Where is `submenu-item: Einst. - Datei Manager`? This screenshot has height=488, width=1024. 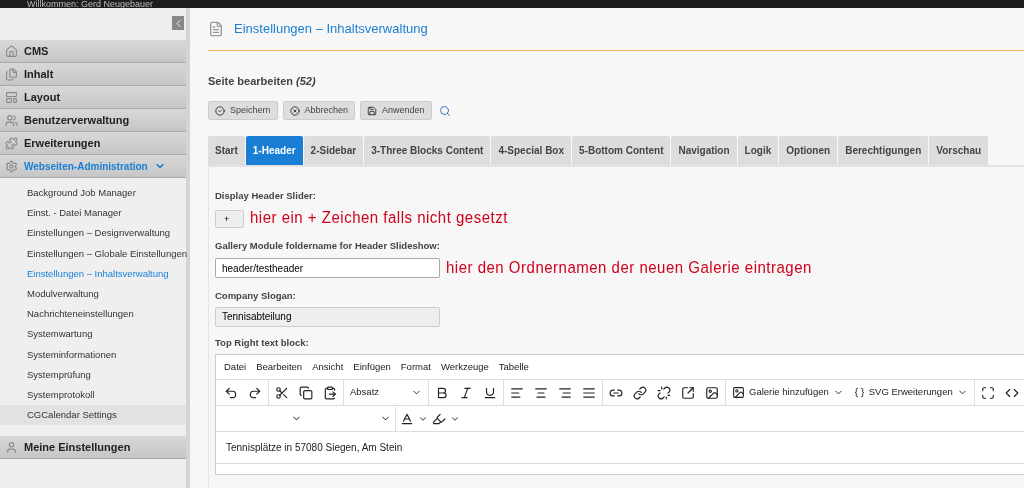 submenu-item: Einst. - Datei Manager is located at coordinates (93, 213).